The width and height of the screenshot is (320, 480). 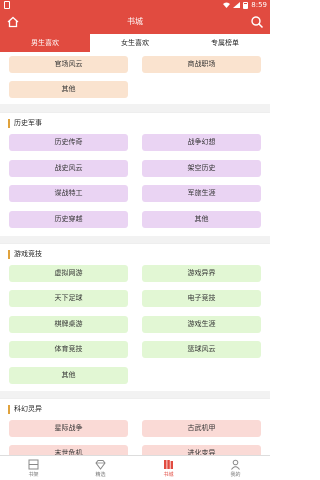 What do you see at coordinates (201, 298) in the screenshot?
I see `genre-tag: 电子竞技` at bounding box center [201, 298].